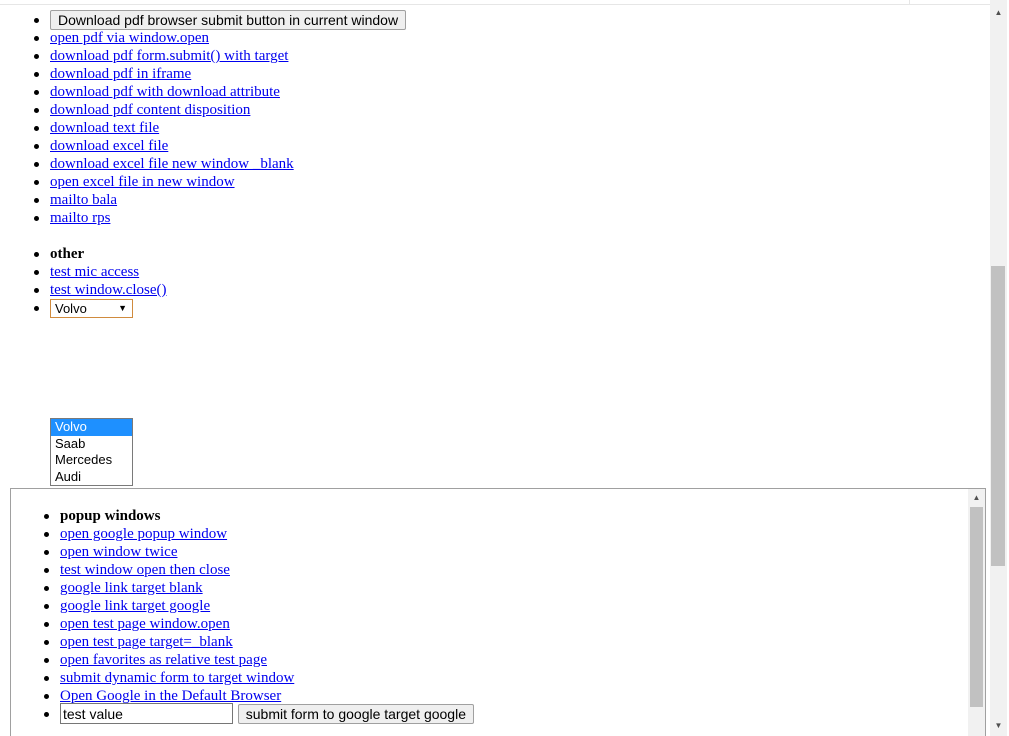 The width and height of the screenshot is (1009, 736). Describe the element at coordinates (259, 516) in the screenshot. I see `list-item: popup windows` at that location.